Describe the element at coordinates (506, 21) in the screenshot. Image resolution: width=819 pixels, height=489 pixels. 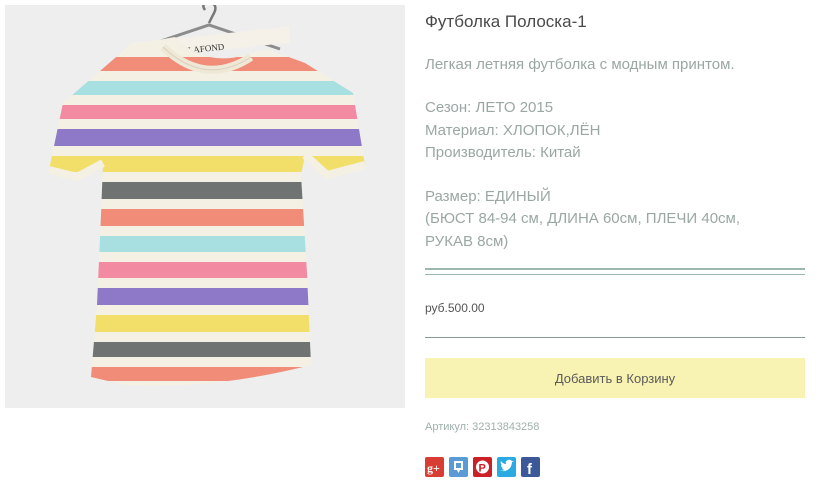
I see `product-title: Футболка Полоска-1` at that location.